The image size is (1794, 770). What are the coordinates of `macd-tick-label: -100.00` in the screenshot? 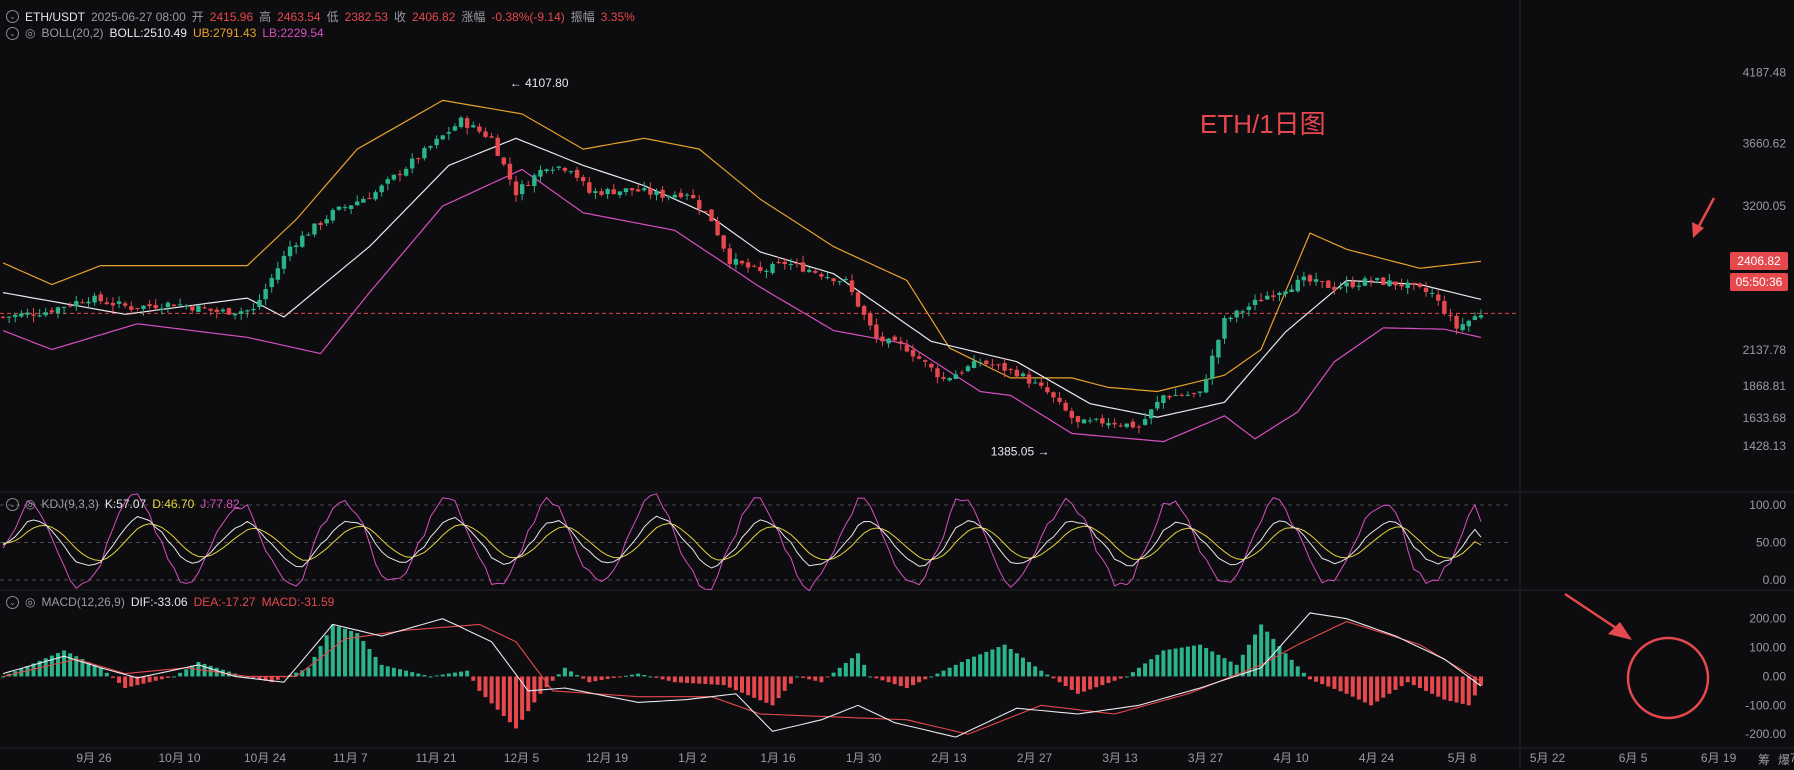 It's located at (1765, 705).